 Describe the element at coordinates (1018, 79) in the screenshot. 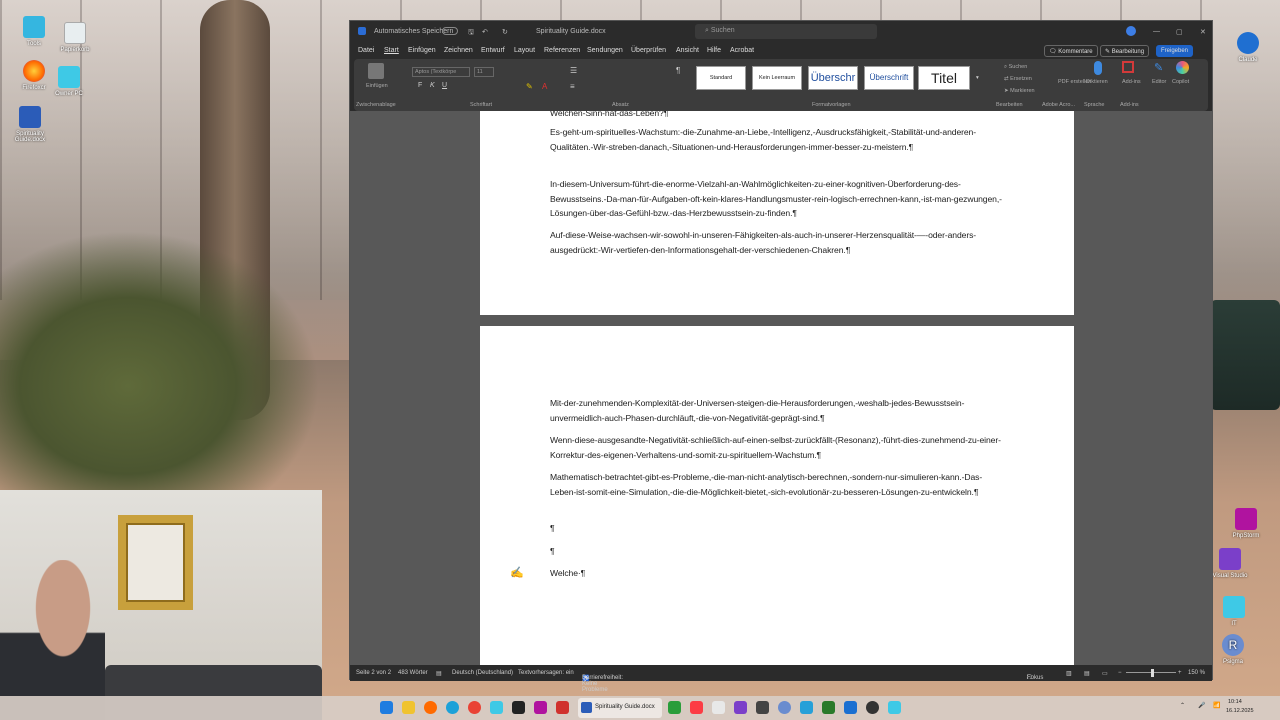

I see `replace-button: ⇄ Ersetzen` at that location.